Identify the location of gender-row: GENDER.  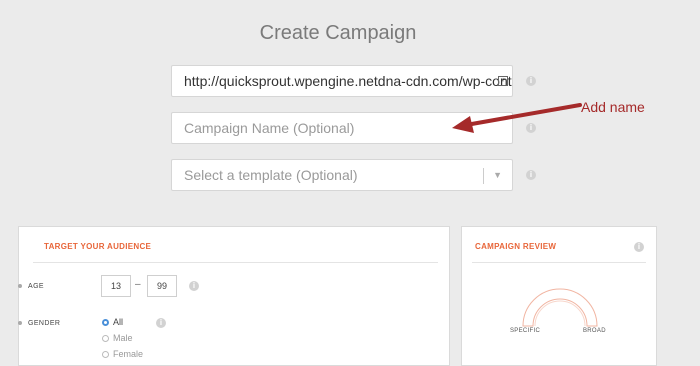
(39, 323).